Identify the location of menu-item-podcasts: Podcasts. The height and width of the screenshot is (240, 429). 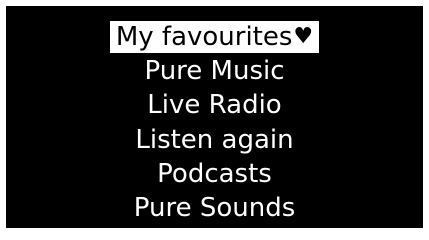
(214, 173).